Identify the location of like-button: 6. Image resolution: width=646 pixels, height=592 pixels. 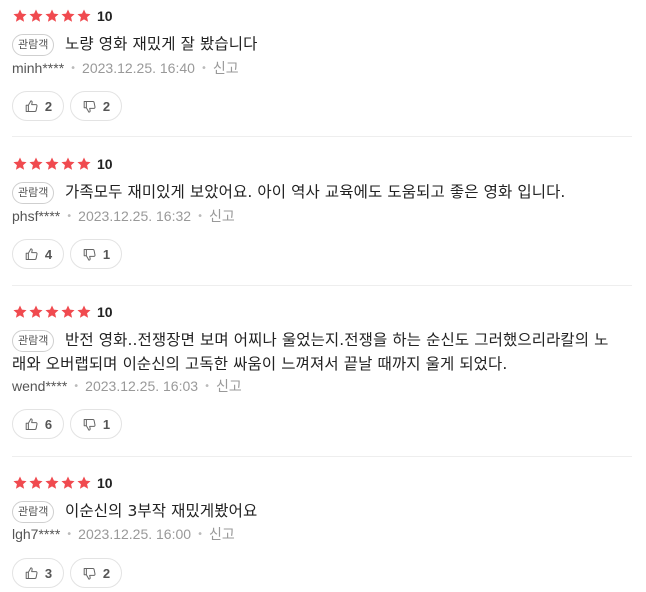
(38, 424).